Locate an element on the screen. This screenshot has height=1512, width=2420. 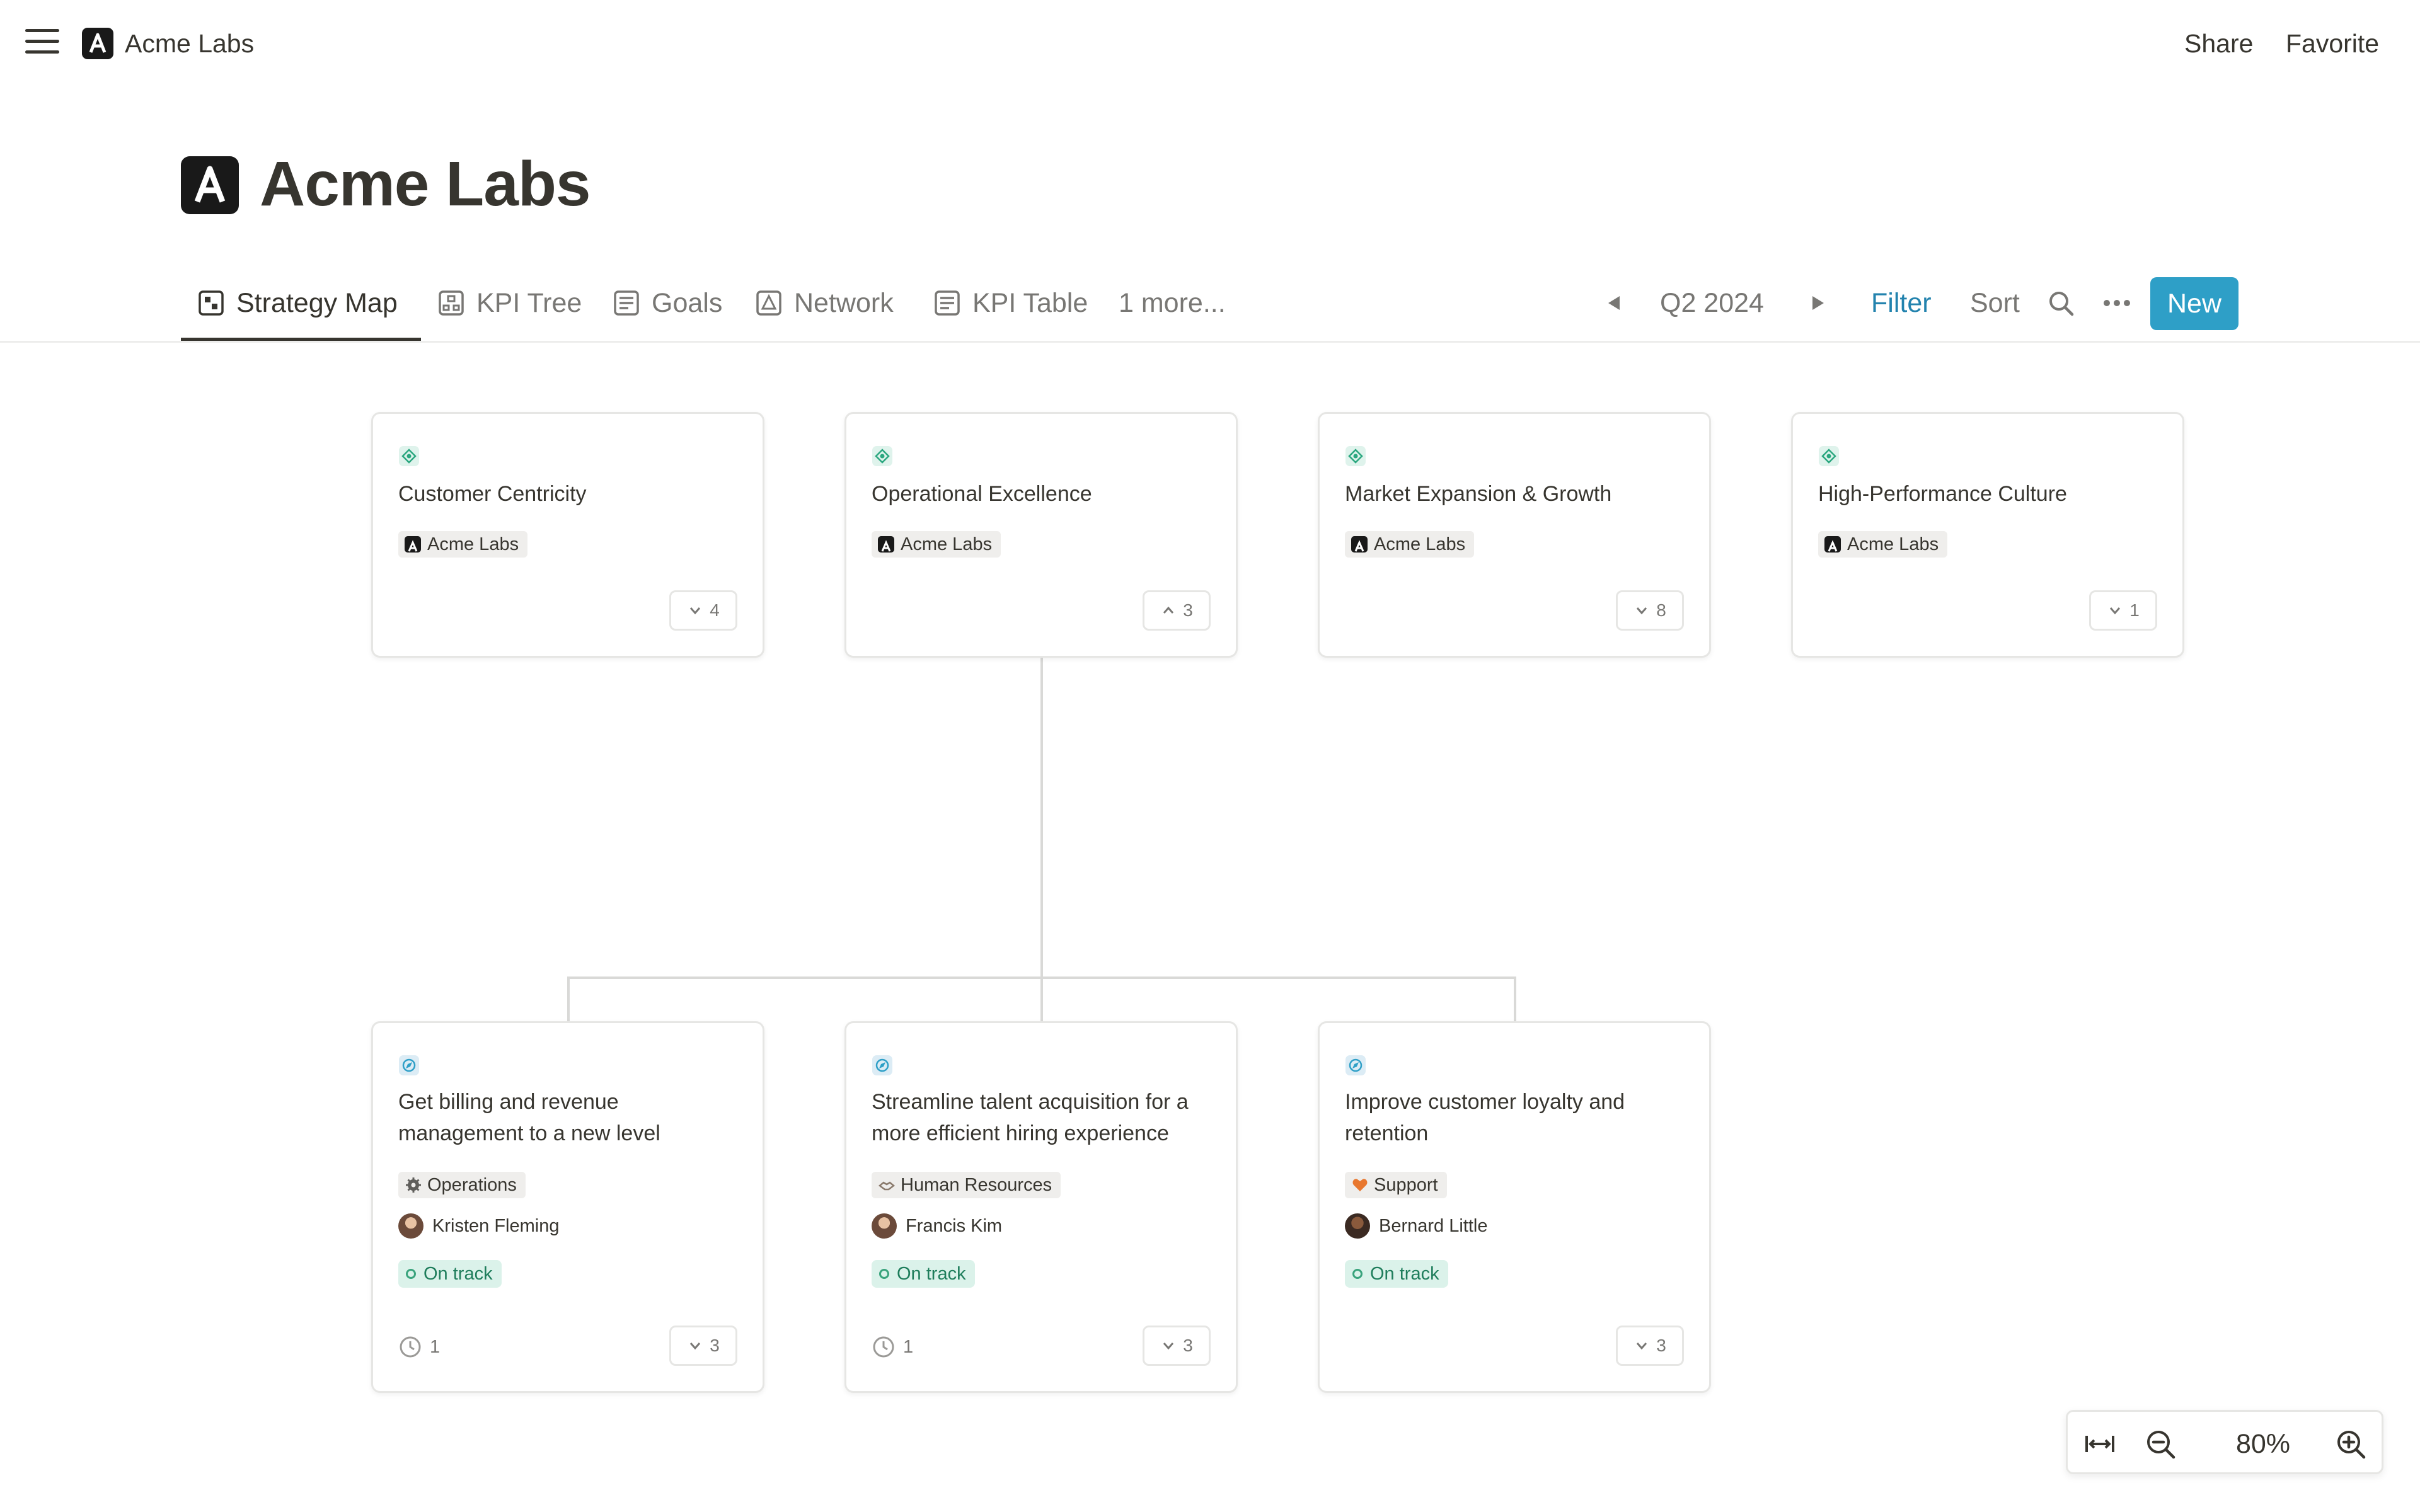
list-icon is located at coordinates (627, 303).